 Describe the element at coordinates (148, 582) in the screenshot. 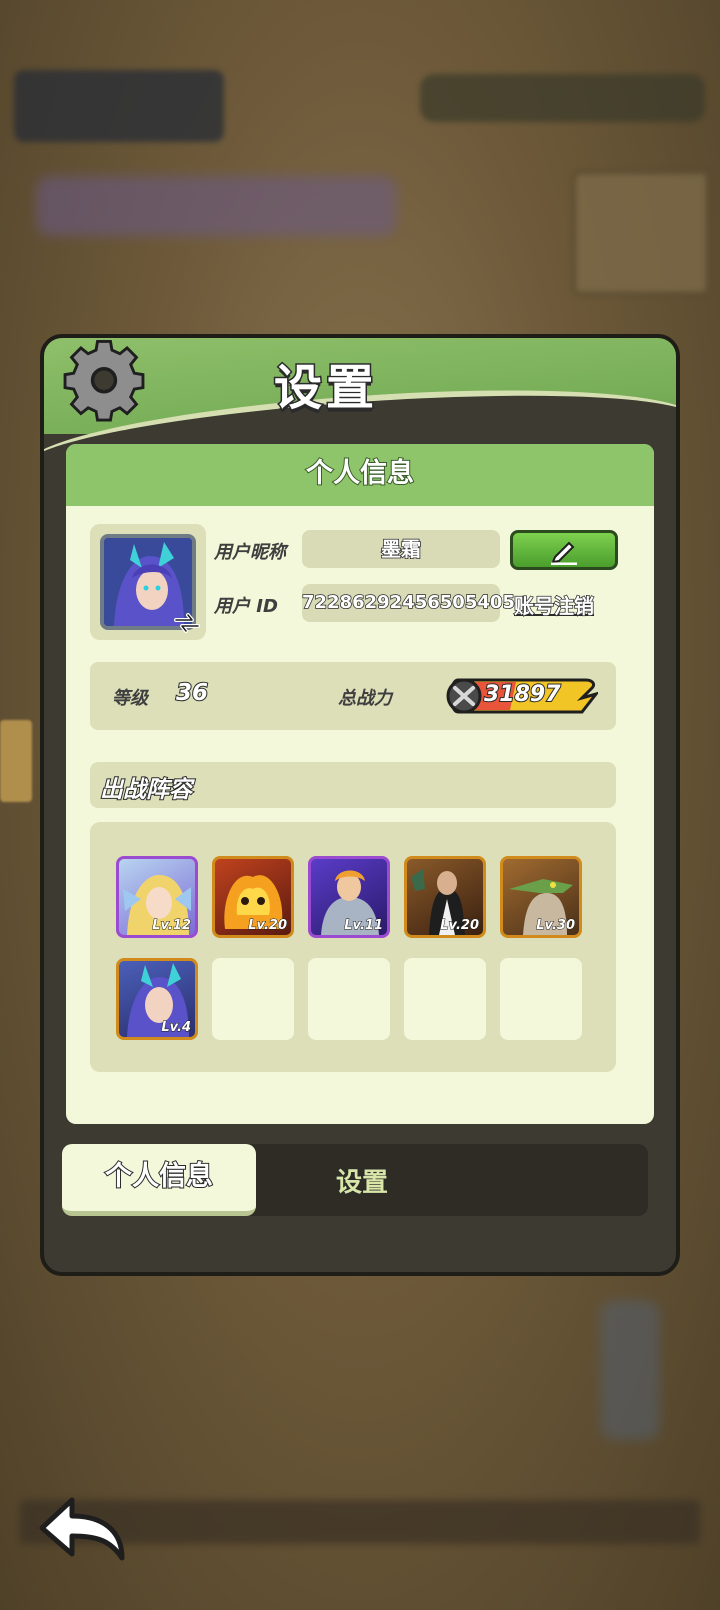

I see `avatar-frame` at that location.